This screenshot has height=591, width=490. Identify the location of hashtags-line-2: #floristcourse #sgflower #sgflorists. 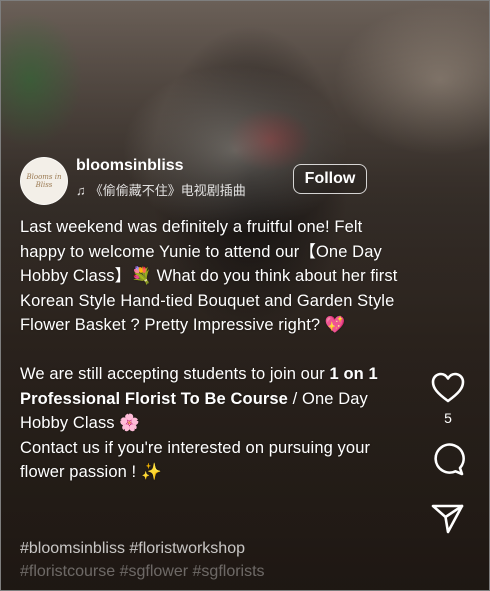
(142, 572).